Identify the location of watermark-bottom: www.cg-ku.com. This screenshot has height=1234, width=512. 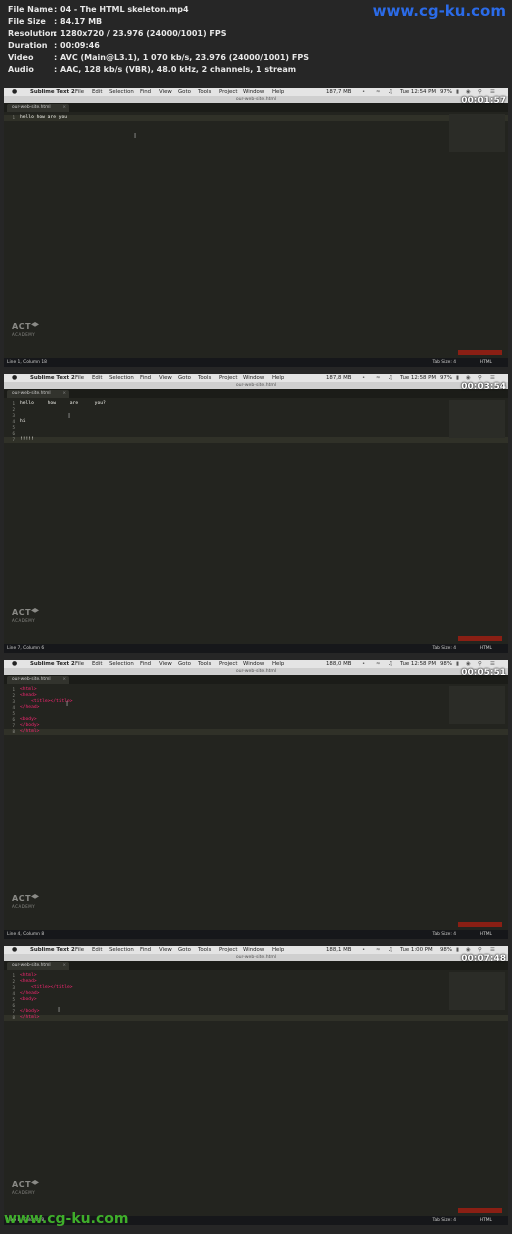
(66, 1219).